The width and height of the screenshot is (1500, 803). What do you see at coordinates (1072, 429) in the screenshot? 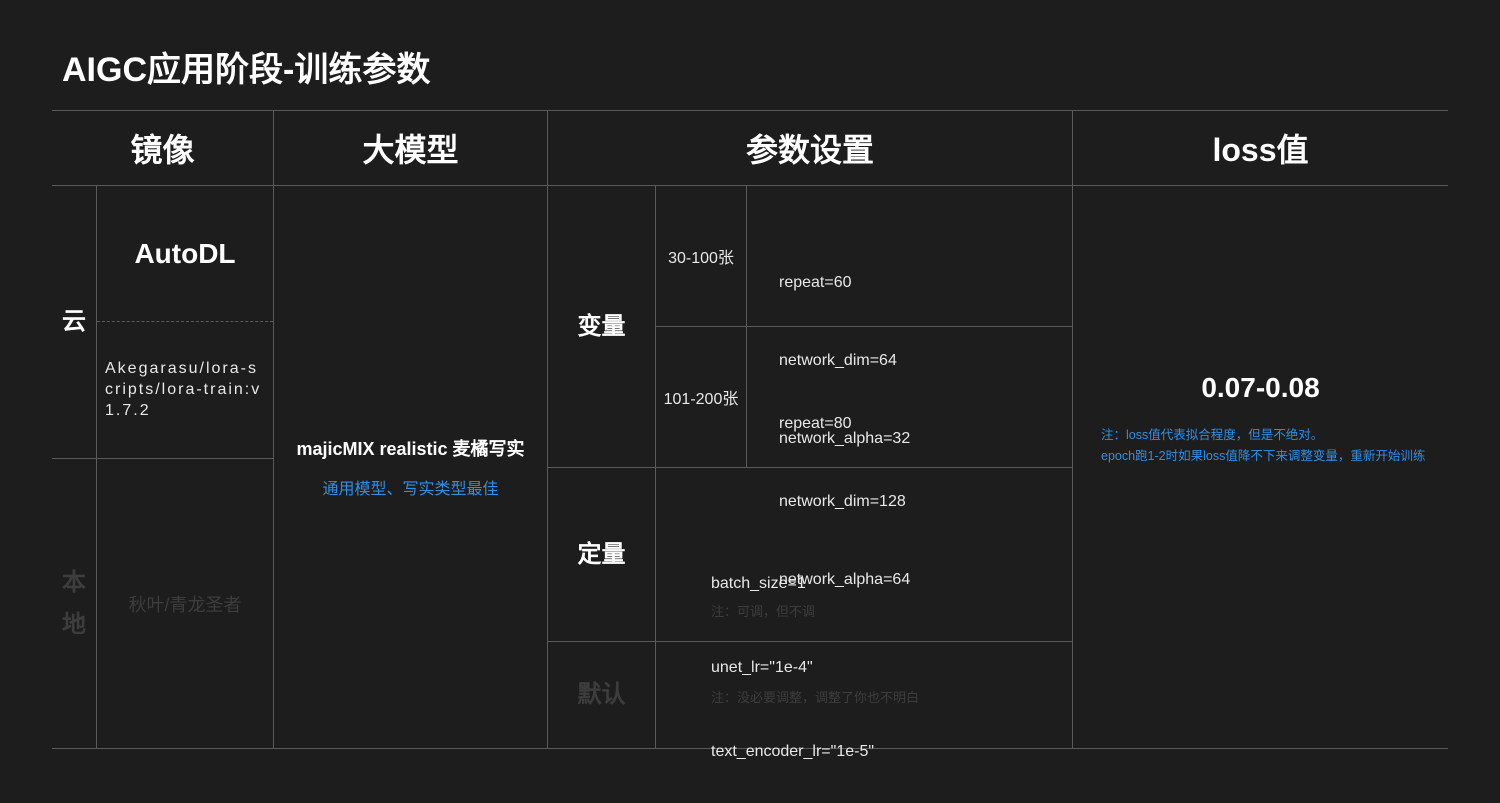
I see `divider-params-loss` at bounding box center [1072, 429].